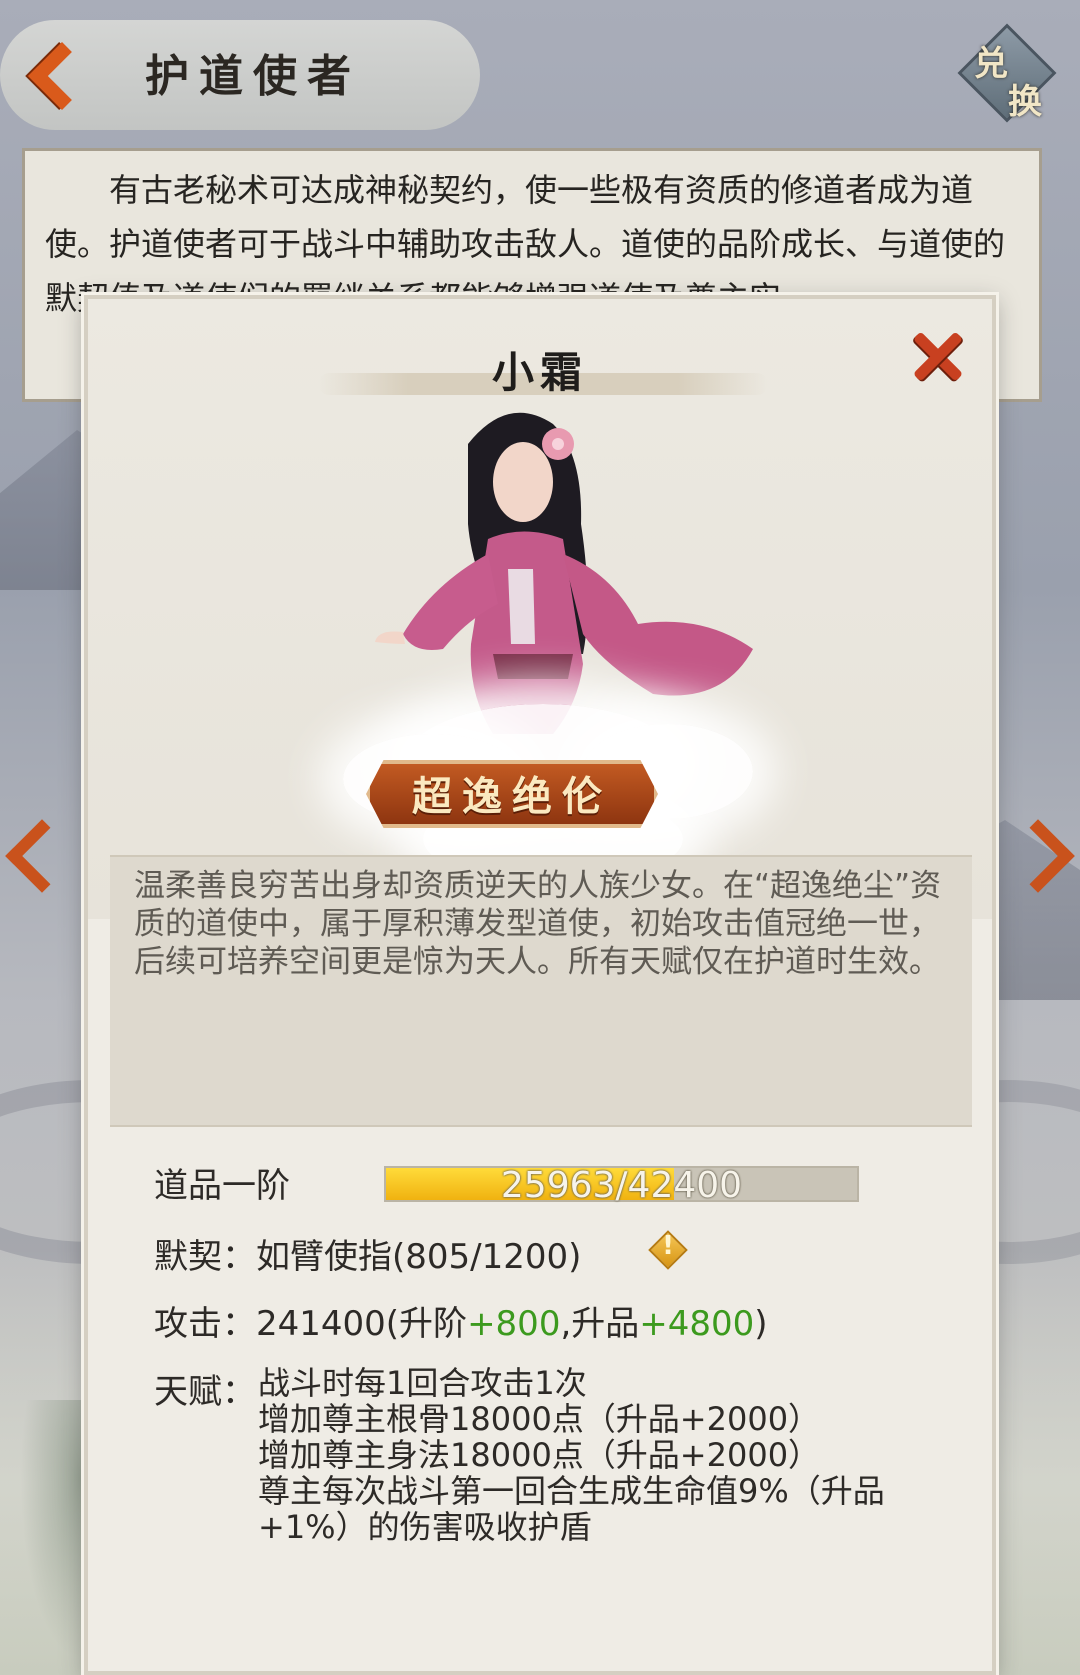  Describe the element at coordinates (514, 1324) in the screenshot. I see `attack-upgrade-bonus: +800` at that location.